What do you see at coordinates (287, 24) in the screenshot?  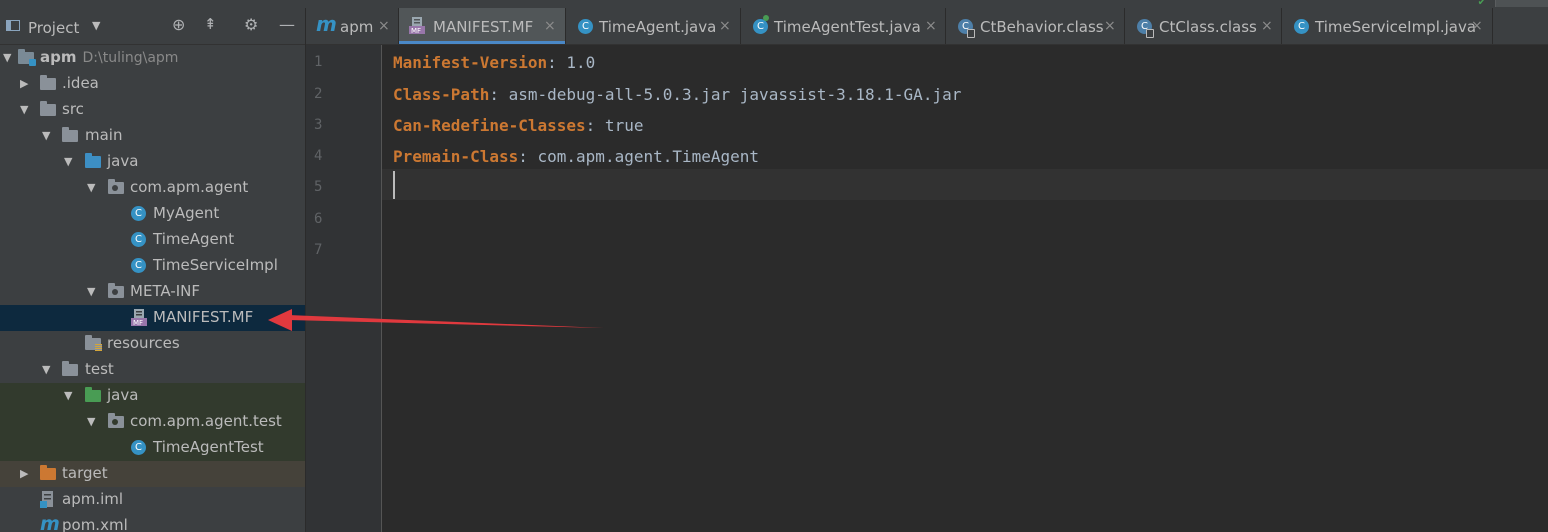 I see `hide-panel-icon: —` at bounding box center [287, 24].